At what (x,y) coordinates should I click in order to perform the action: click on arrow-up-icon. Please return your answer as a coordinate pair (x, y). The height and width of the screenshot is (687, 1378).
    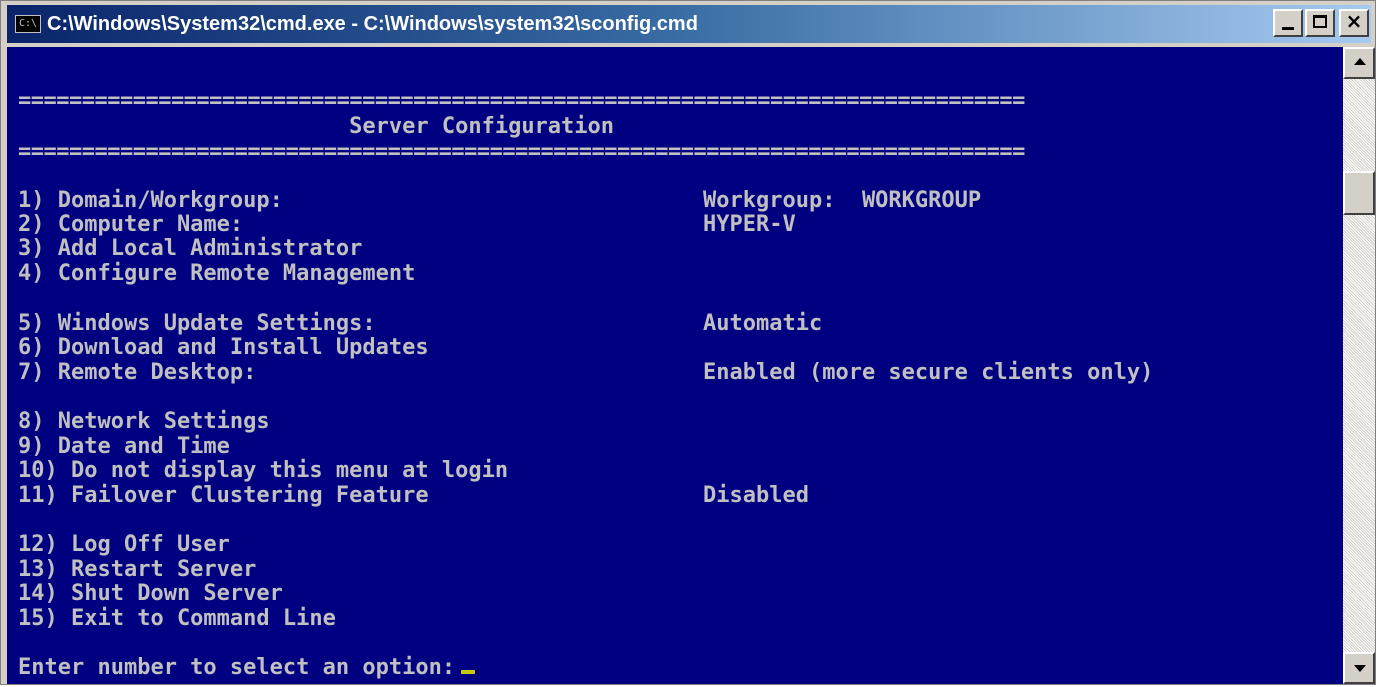
    Looking at the image, I should click on (1360, 61).